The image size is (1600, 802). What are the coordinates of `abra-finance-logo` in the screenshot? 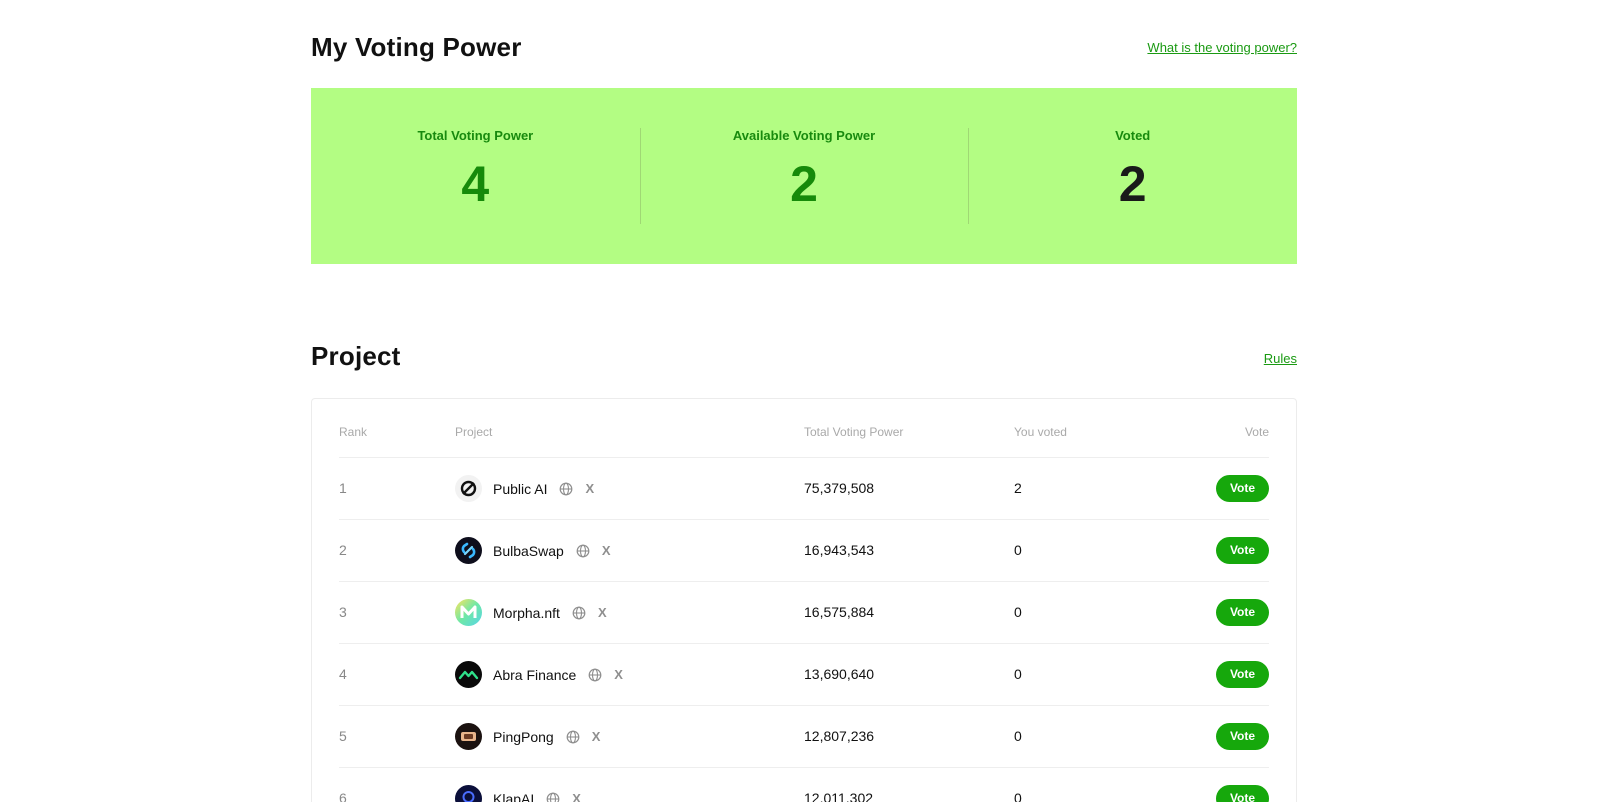 It's located at (468, 674).